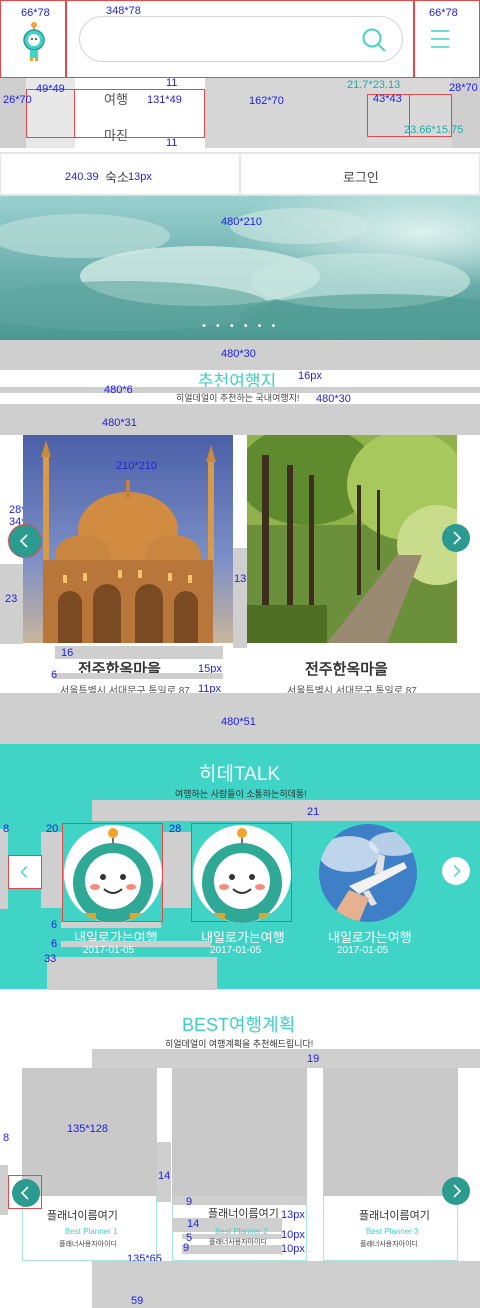 The height and width of the screenshot is (1308, 480). I want to click on hero-banner: 480*210 • • • • • •, so click(240, 268).